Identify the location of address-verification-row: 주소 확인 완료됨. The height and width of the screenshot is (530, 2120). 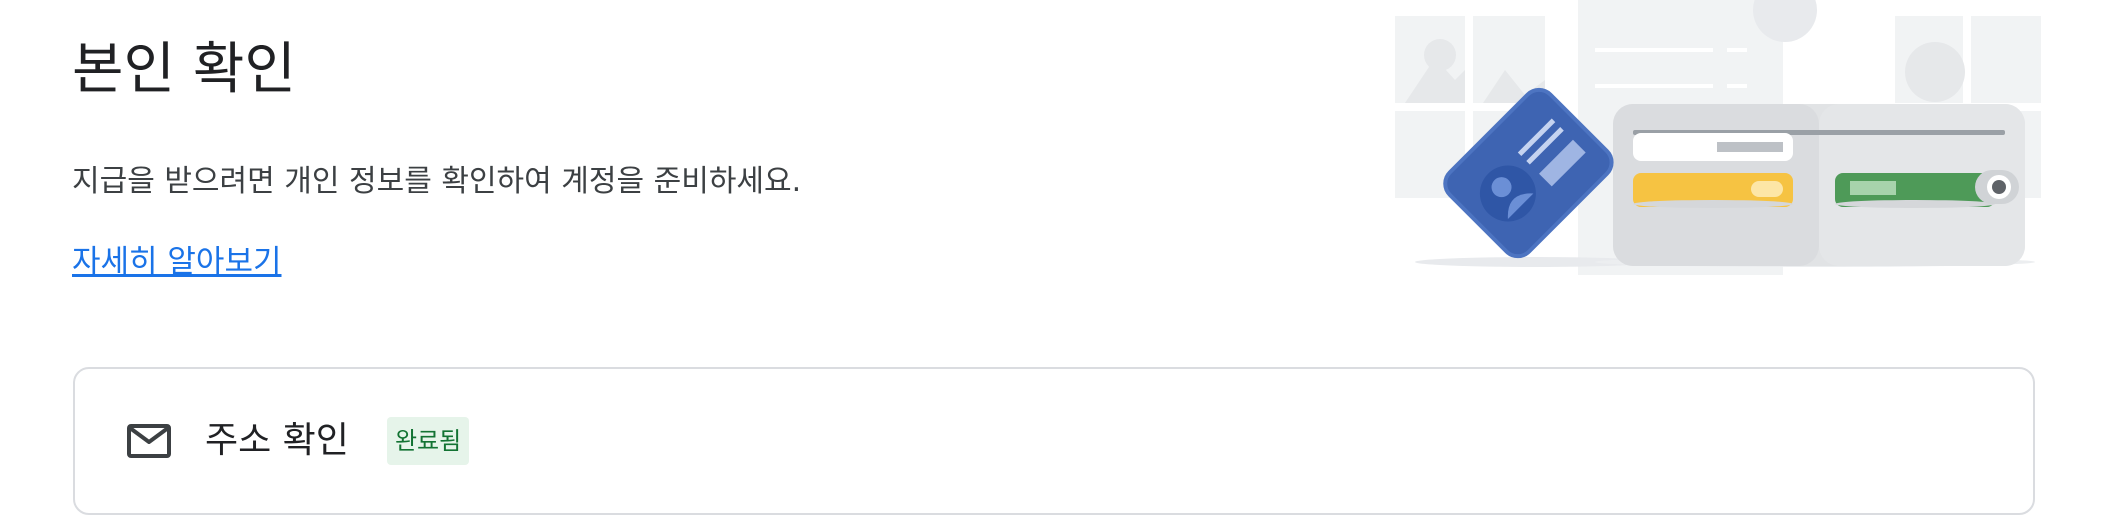
(298, 441).